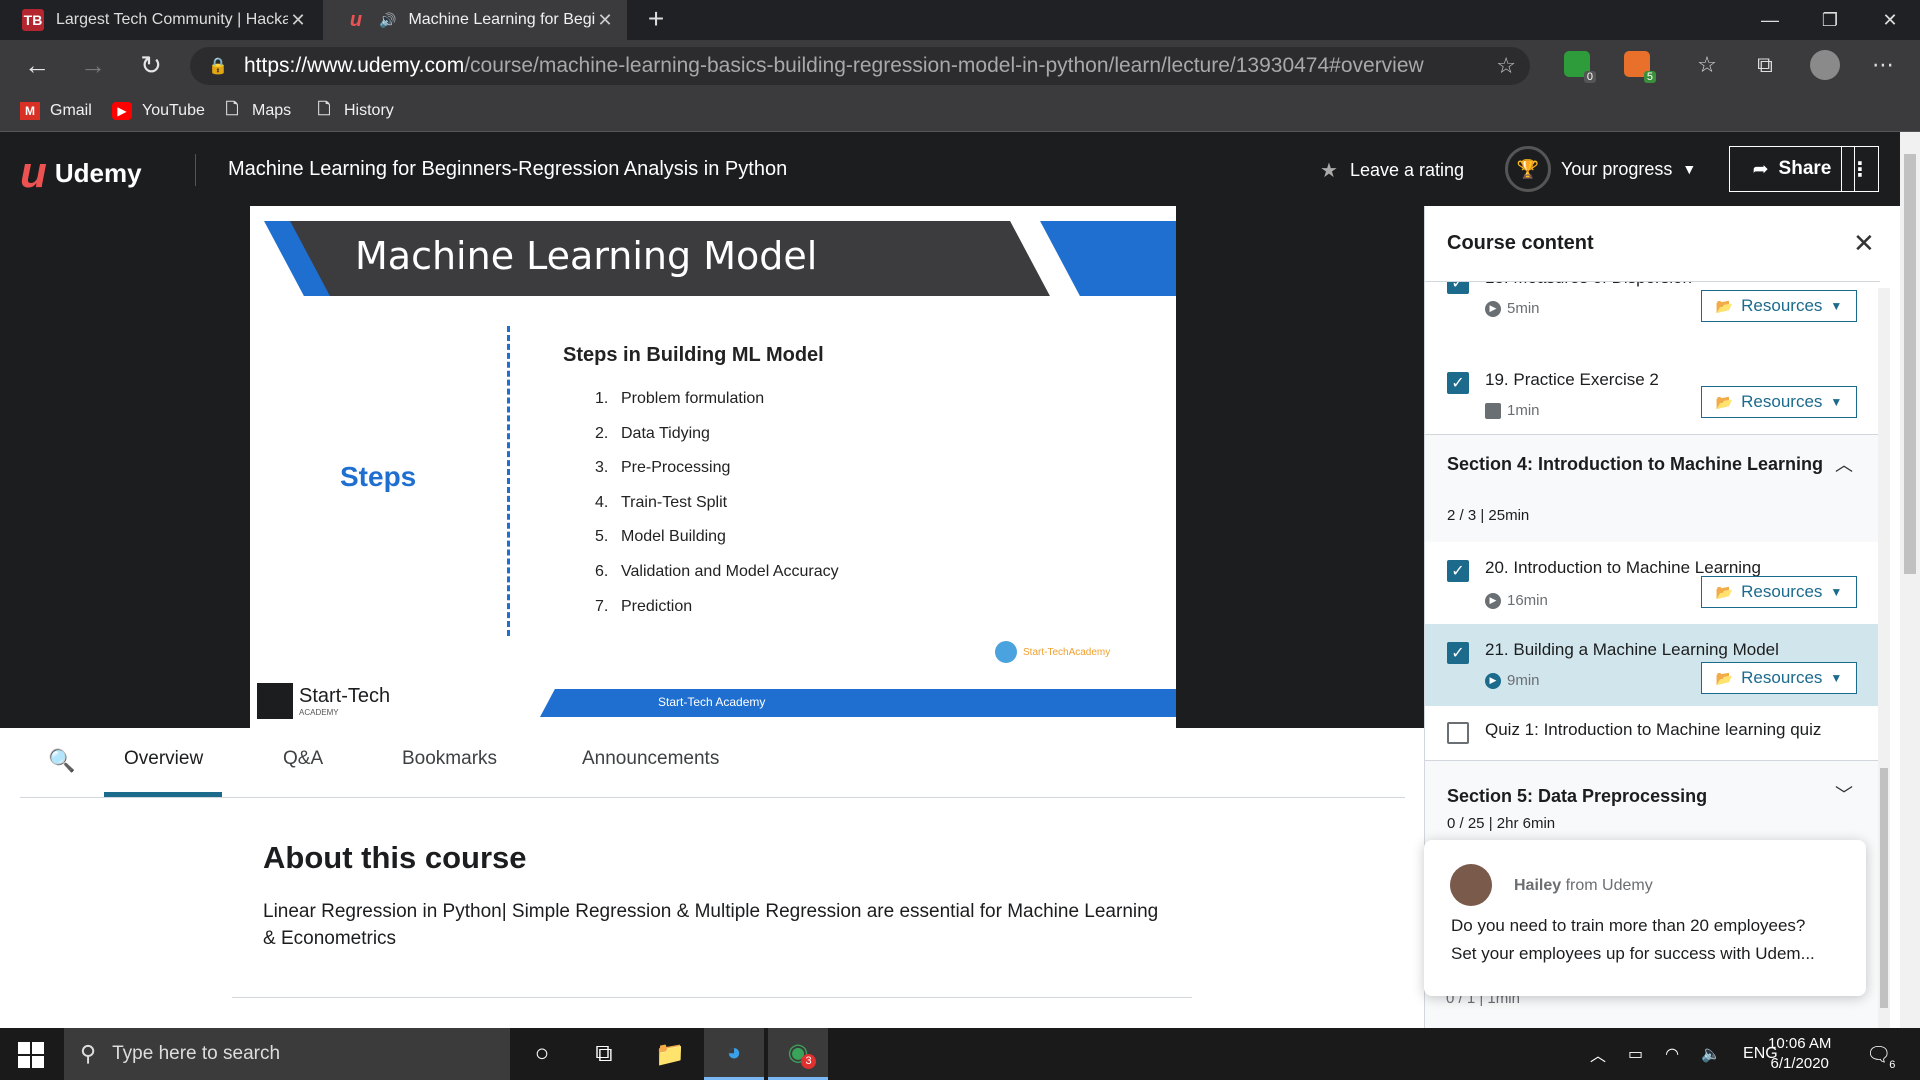 Image resolution: width=1920 pixels, height=1080 pixels. Describe the element at coordinates (734, 1054) in the screenshot. I see `edge-browser-icon: ◕` at that location.